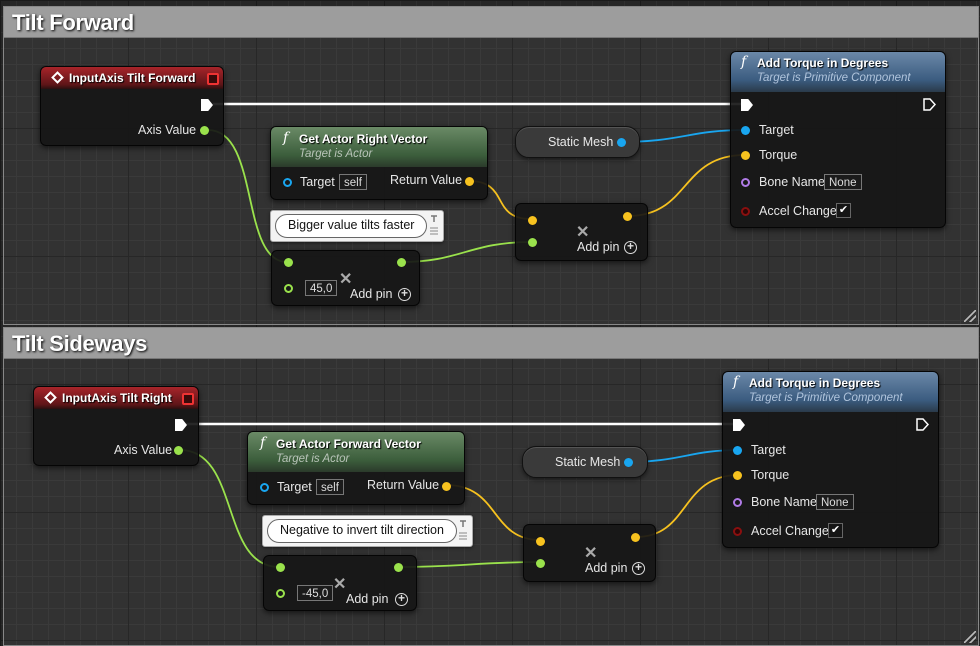 This screenshot has height=646, width=980. I want to click on comment-bubble: Negative to invert tilt direction, so click(367, 531).